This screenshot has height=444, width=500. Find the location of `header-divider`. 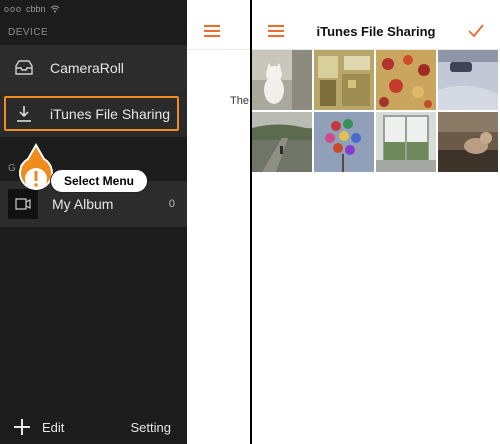

header-divider is located at coordinates (218, 49).